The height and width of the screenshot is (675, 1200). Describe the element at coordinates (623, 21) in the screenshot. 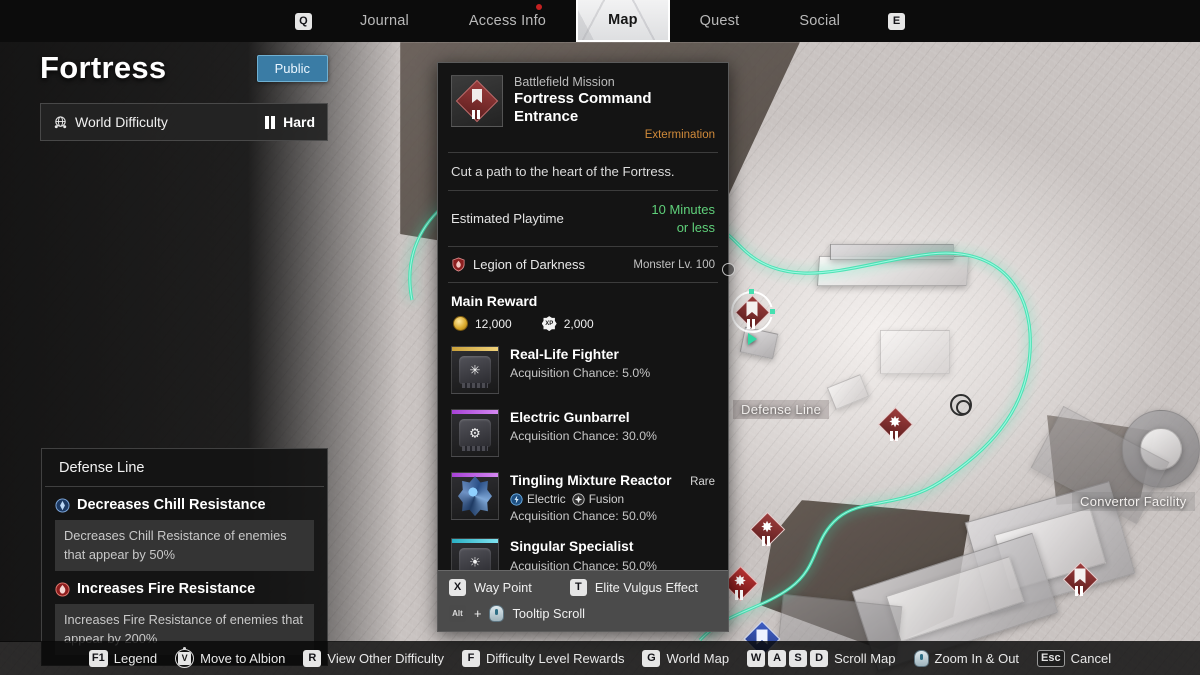

I see `tab-map: Map` at that location.